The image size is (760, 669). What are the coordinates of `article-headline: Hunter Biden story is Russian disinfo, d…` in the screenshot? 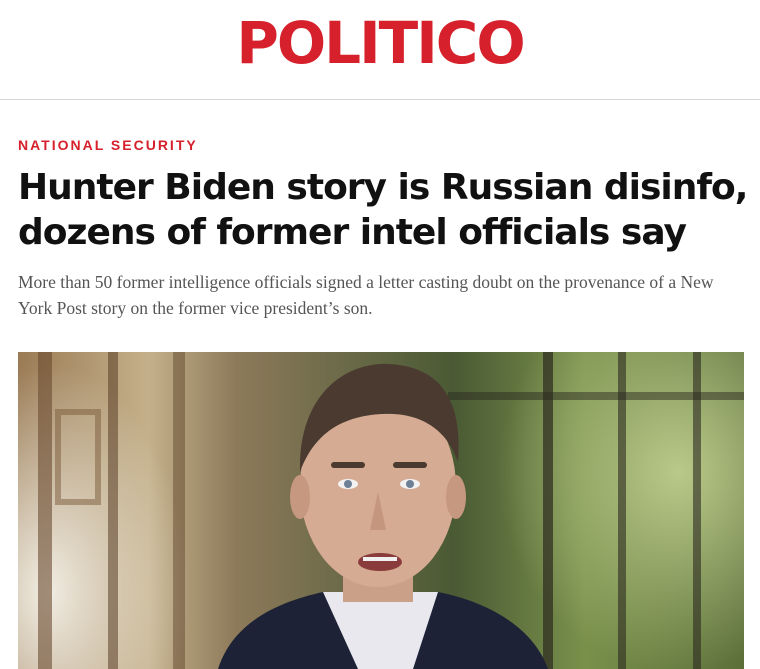 It's located at (383, 210).